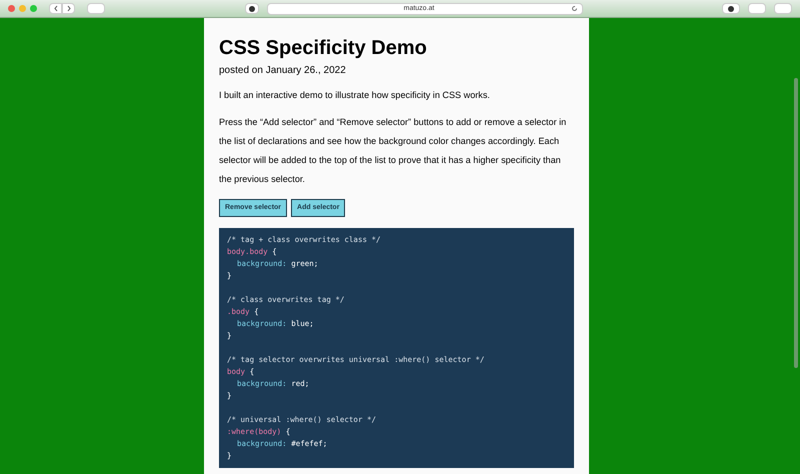 The image size is (800, 474). What do you see at coordinates (251, 8) in the screenshot?
I see `reader-button` at bounding box center [251, 8].